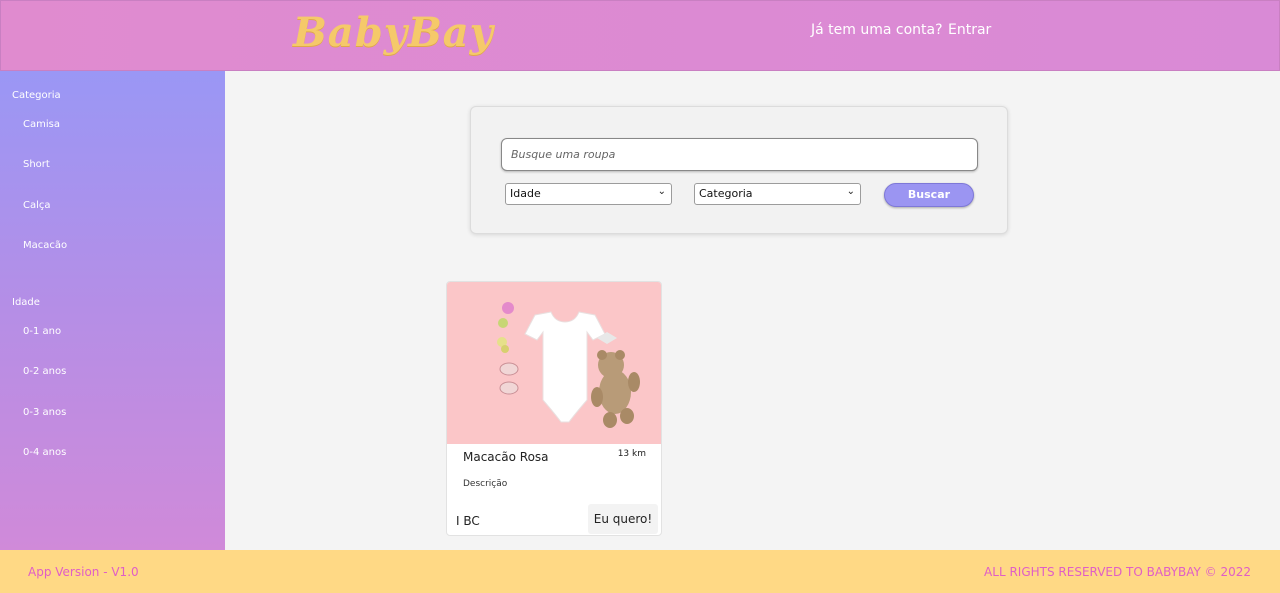  What do you see at coordinates (36, 95) in the screenshot?
I see `sidebar-heading-category: Categoria` at bounding box center [36, 95].